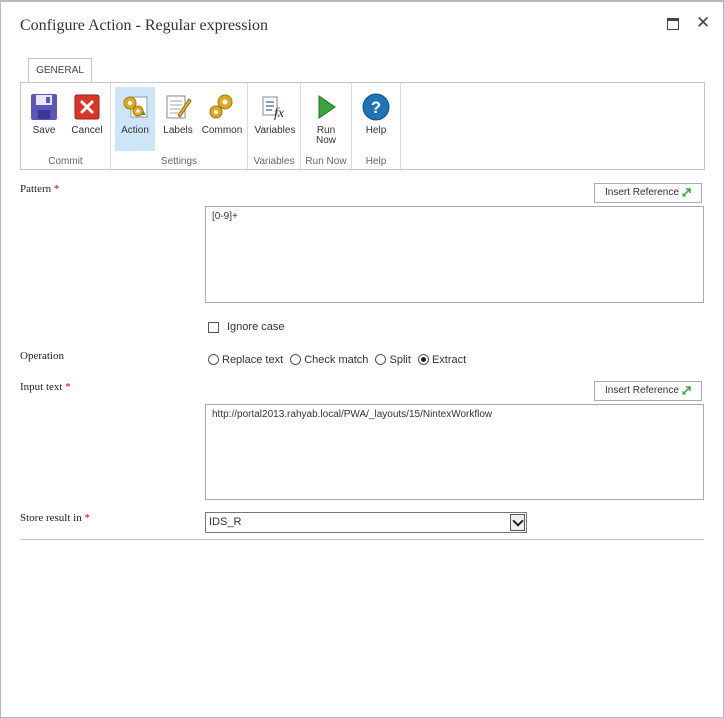 This screenshot has width=724, height=718. Describe the element at coordinates (454, 254) in the screenshot. I see `pattern-textarea: [0-9]+` at that location.